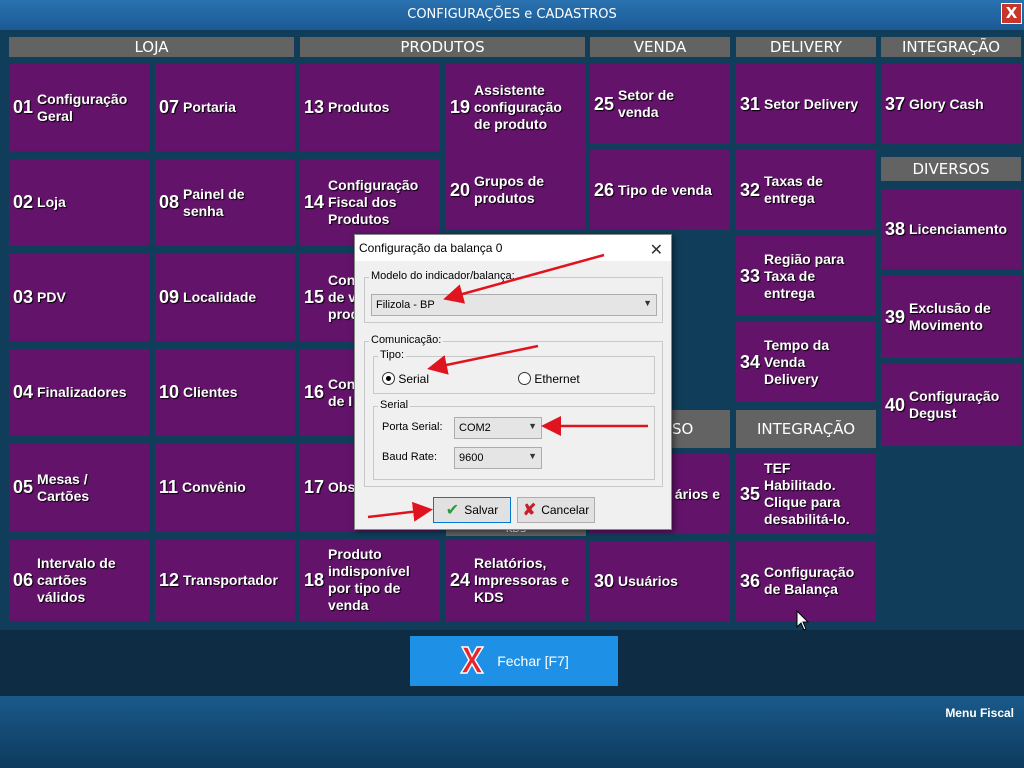 The width and height of the screenshot is (1024, 768). Describe the element at coordinates (483, 359) in the screenshot. I see `arrow-tipo` at that location.